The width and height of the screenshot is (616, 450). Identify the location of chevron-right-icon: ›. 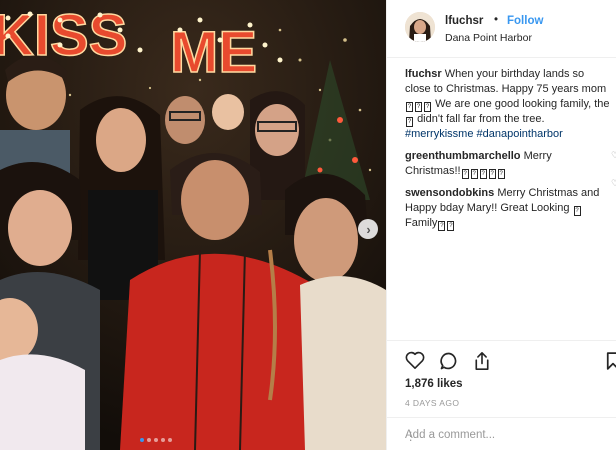
(368, 229).